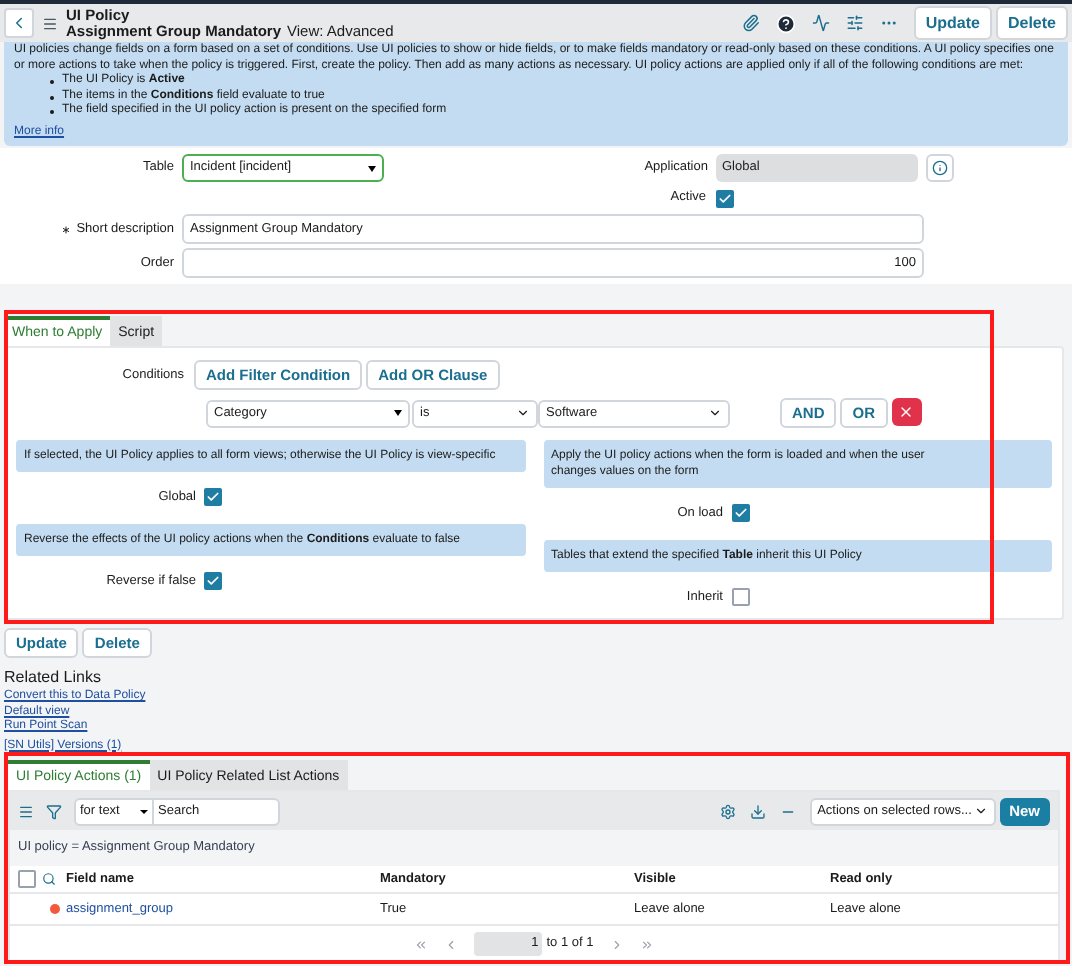 This screenshot has height=966, width=1072. I want to click on back-icon, so click(19, 23).